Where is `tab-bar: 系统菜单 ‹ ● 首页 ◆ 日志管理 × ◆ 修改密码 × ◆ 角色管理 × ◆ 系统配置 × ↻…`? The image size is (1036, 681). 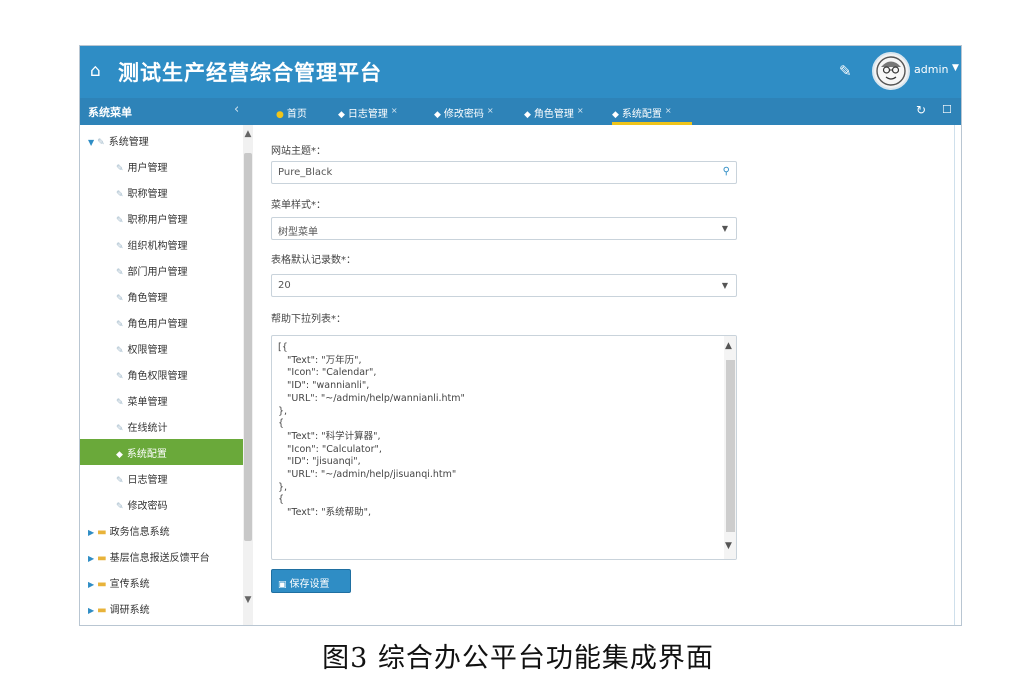 tab-bar: 系统菜单 ‹ ● 首页 ◆ 日志管理 × ◆ 修改密码 × ◆ 角色管理 × ◆ 系统配置 × ↻… is located at coordinates (520, 111).